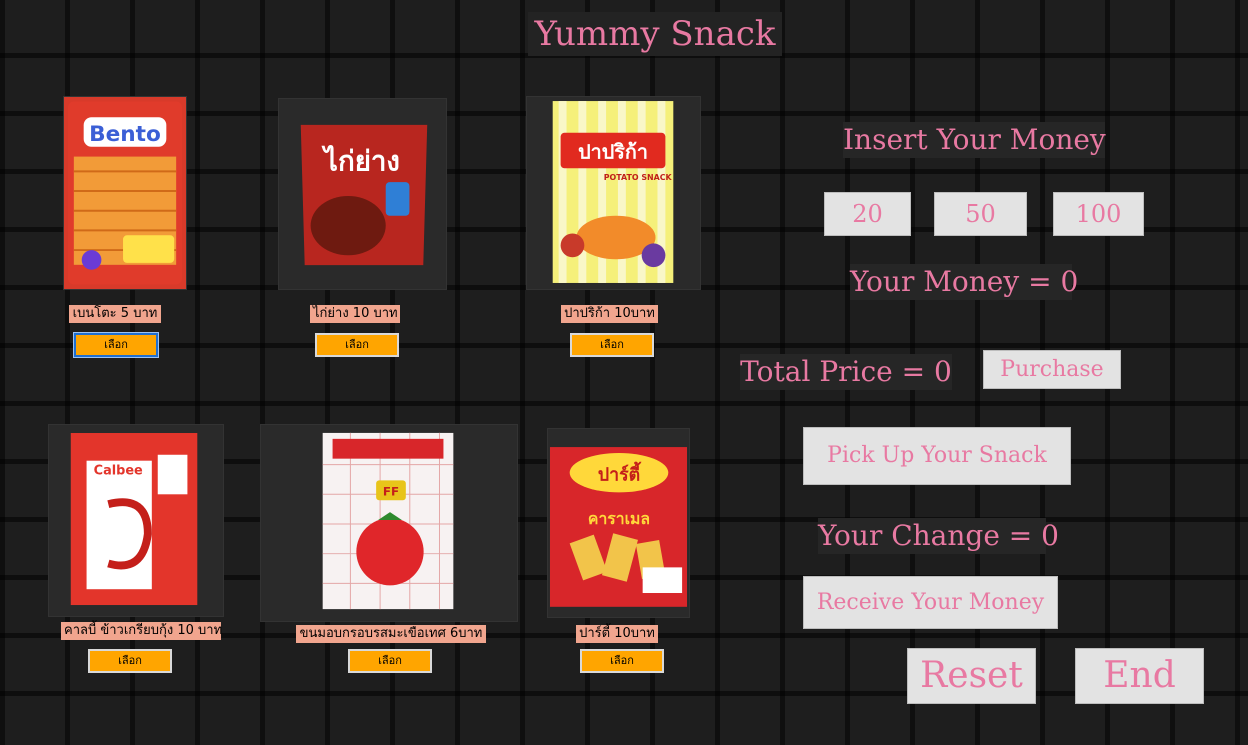 This screenshot has width=1248, height=745. Describe the element at coordinates (118, 471) in the screenshot. I see `svg-text: Calbee` at that location.